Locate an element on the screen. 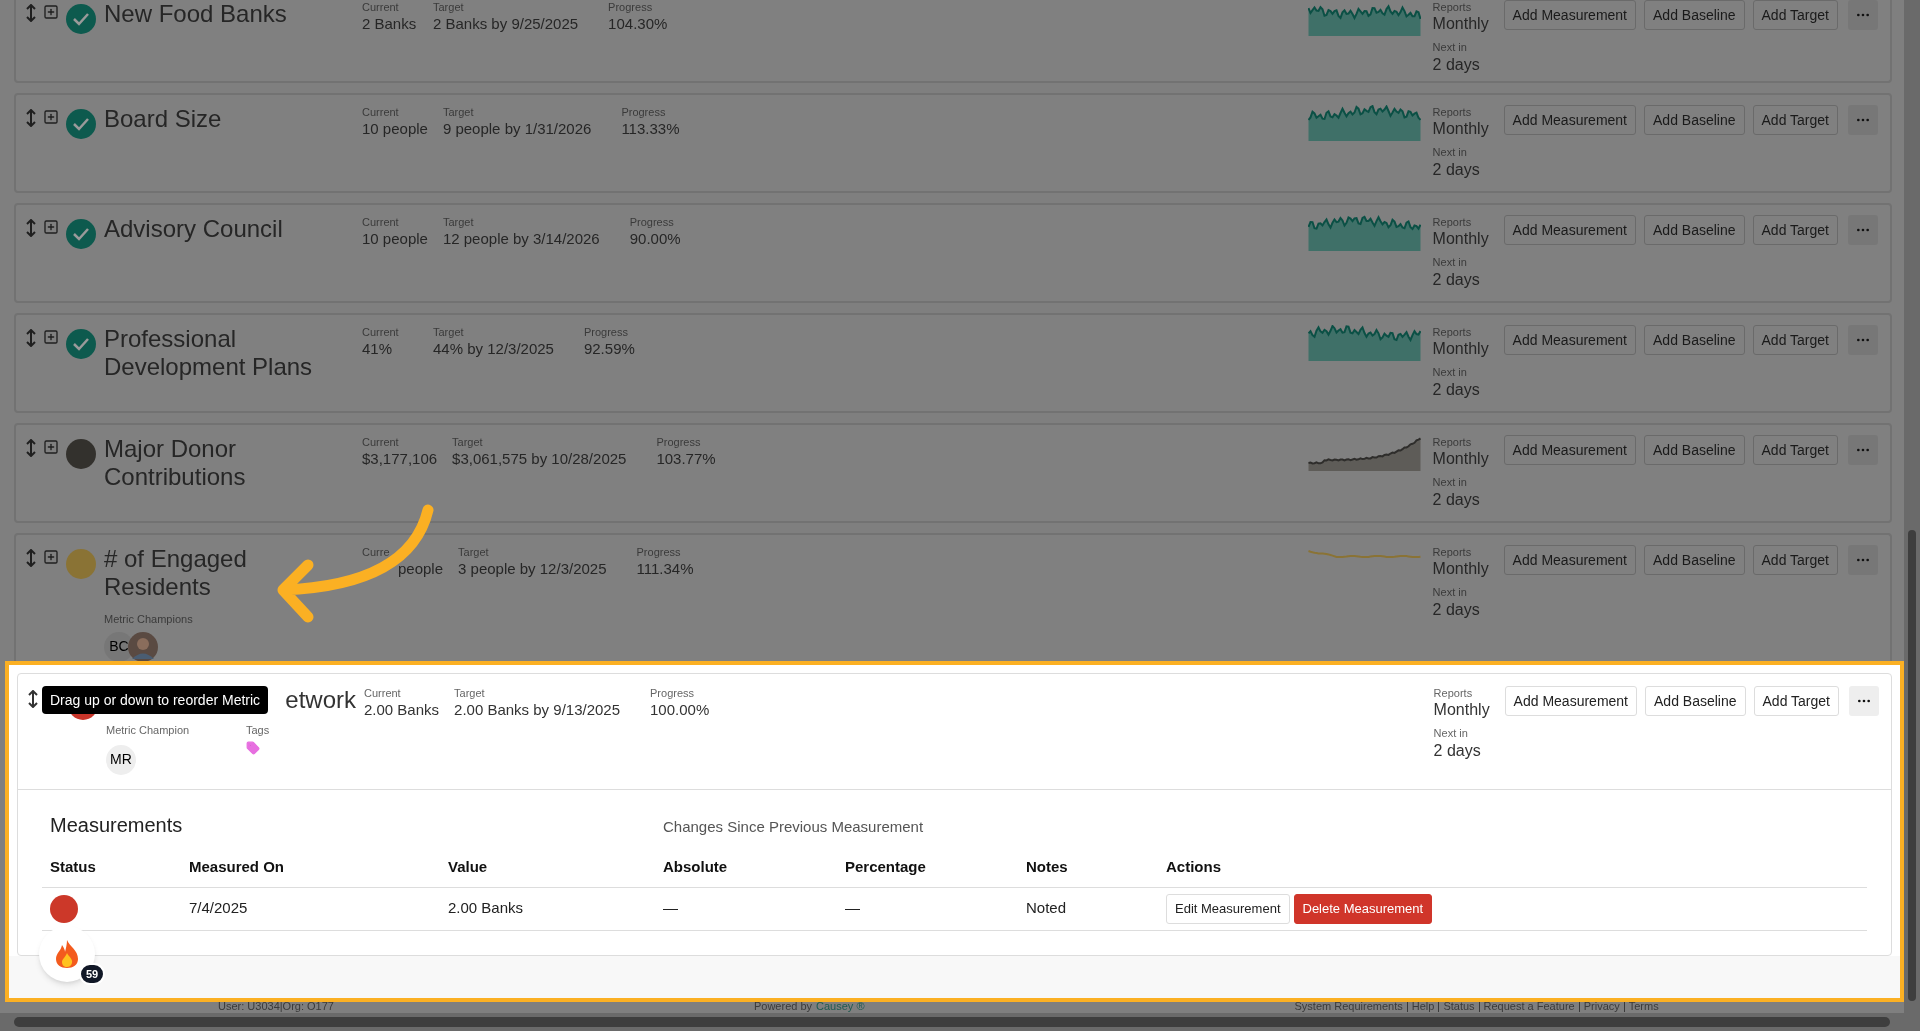  footer-user: User: U3034|Org: O177 is located at coordinates (276, 1006).